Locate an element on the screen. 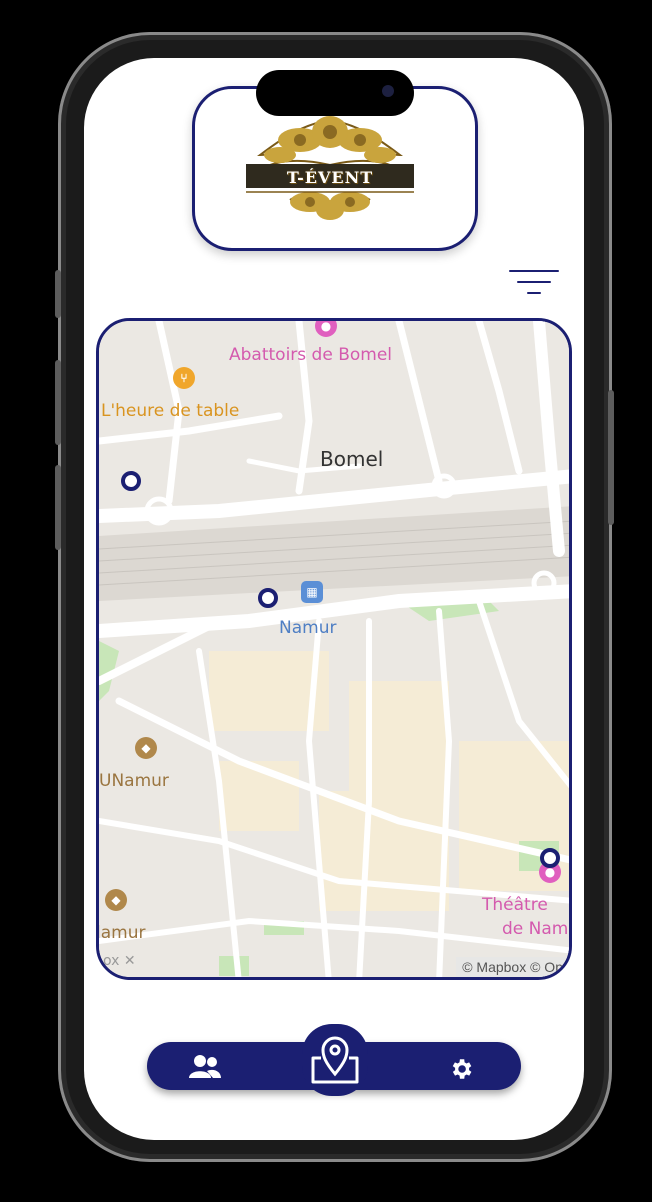 The width and height of the screenshot is (652, 1202). map-label-bomel: Bomel is located at coordinates (352, 459).